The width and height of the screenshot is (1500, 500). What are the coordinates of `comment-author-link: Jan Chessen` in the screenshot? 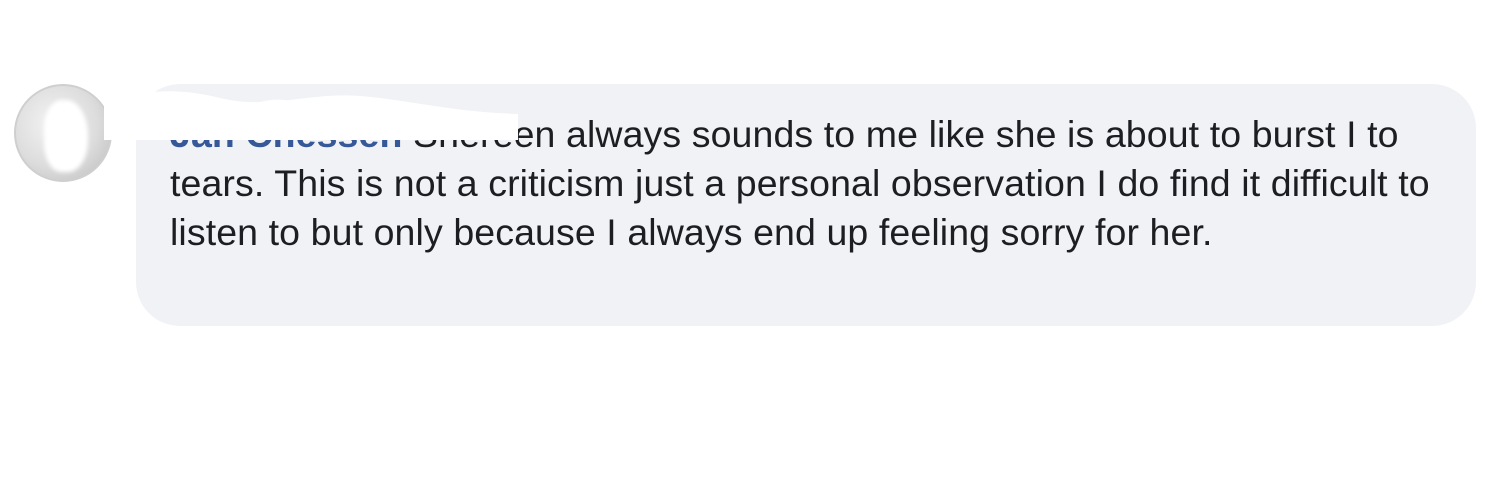 It's located at (286, 134).